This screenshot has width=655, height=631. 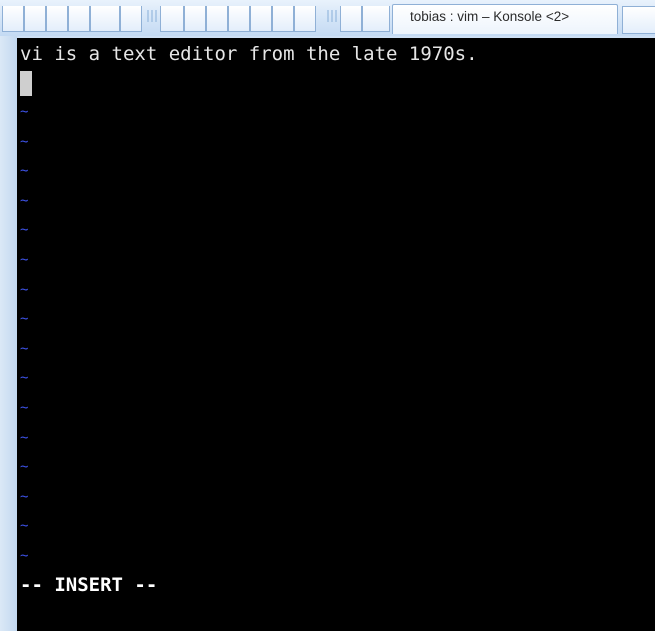 I want to click on buffer-line: vi is a text editor from the late 1970s., so click(x=249, y=54).